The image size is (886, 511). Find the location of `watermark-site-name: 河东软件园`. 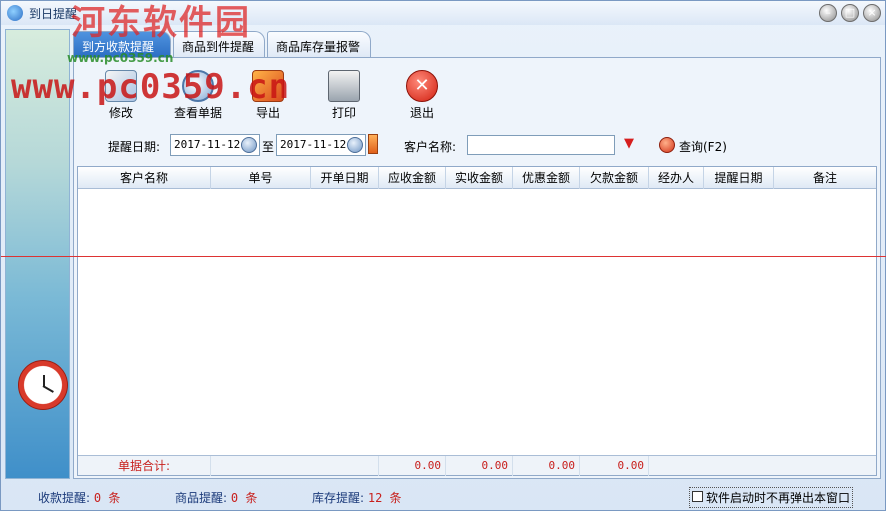

watermark-site-name: 河东软件园 is located at coordinates (161, 23).